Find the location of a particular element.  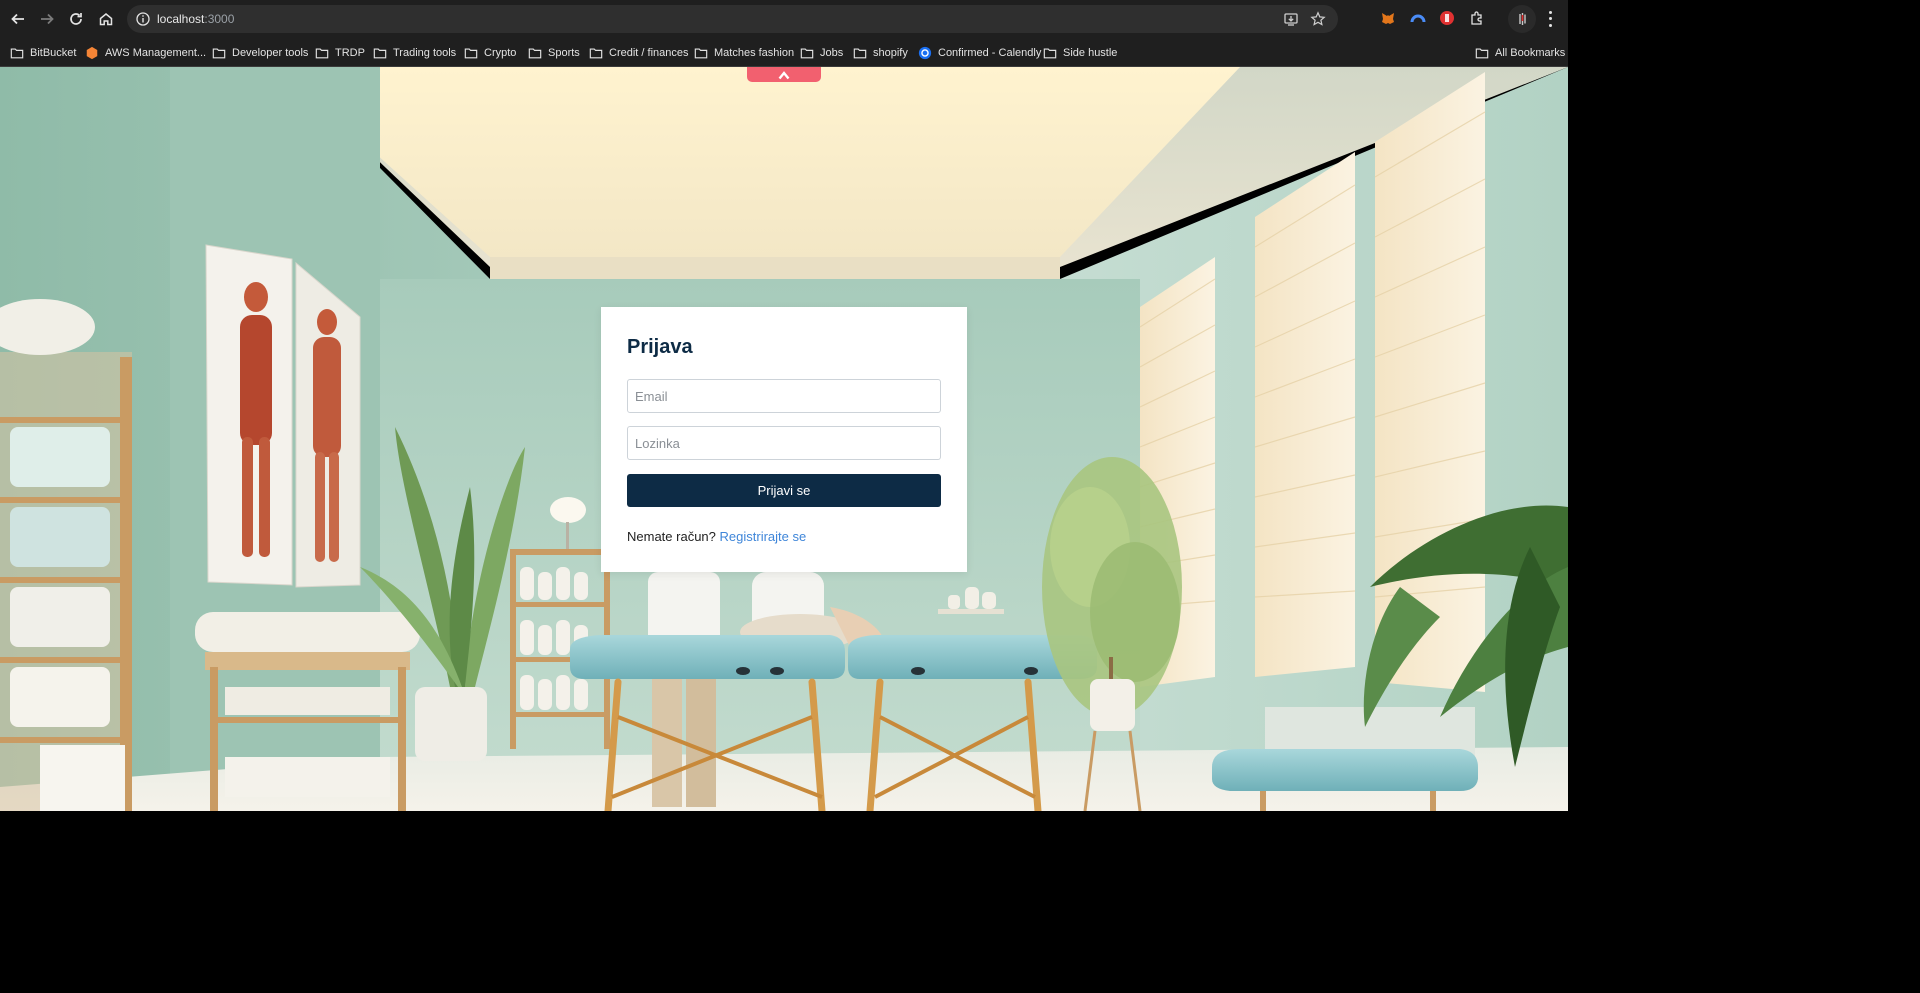

password-field is located at coordinates (784, 443).